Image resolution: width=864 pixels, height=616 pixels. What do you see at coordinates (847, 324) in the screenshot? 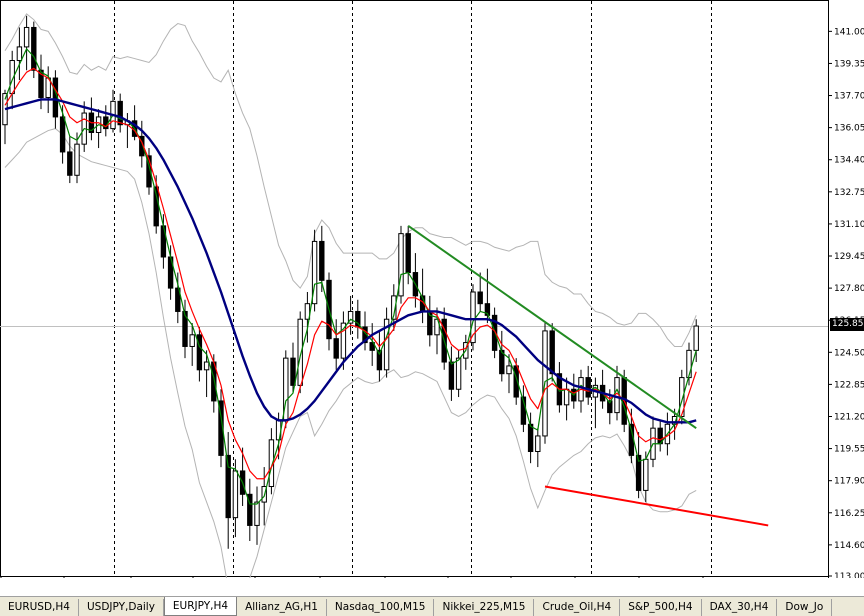
I see `current-price-tag: 125.85` at bounding box center [847, 324].